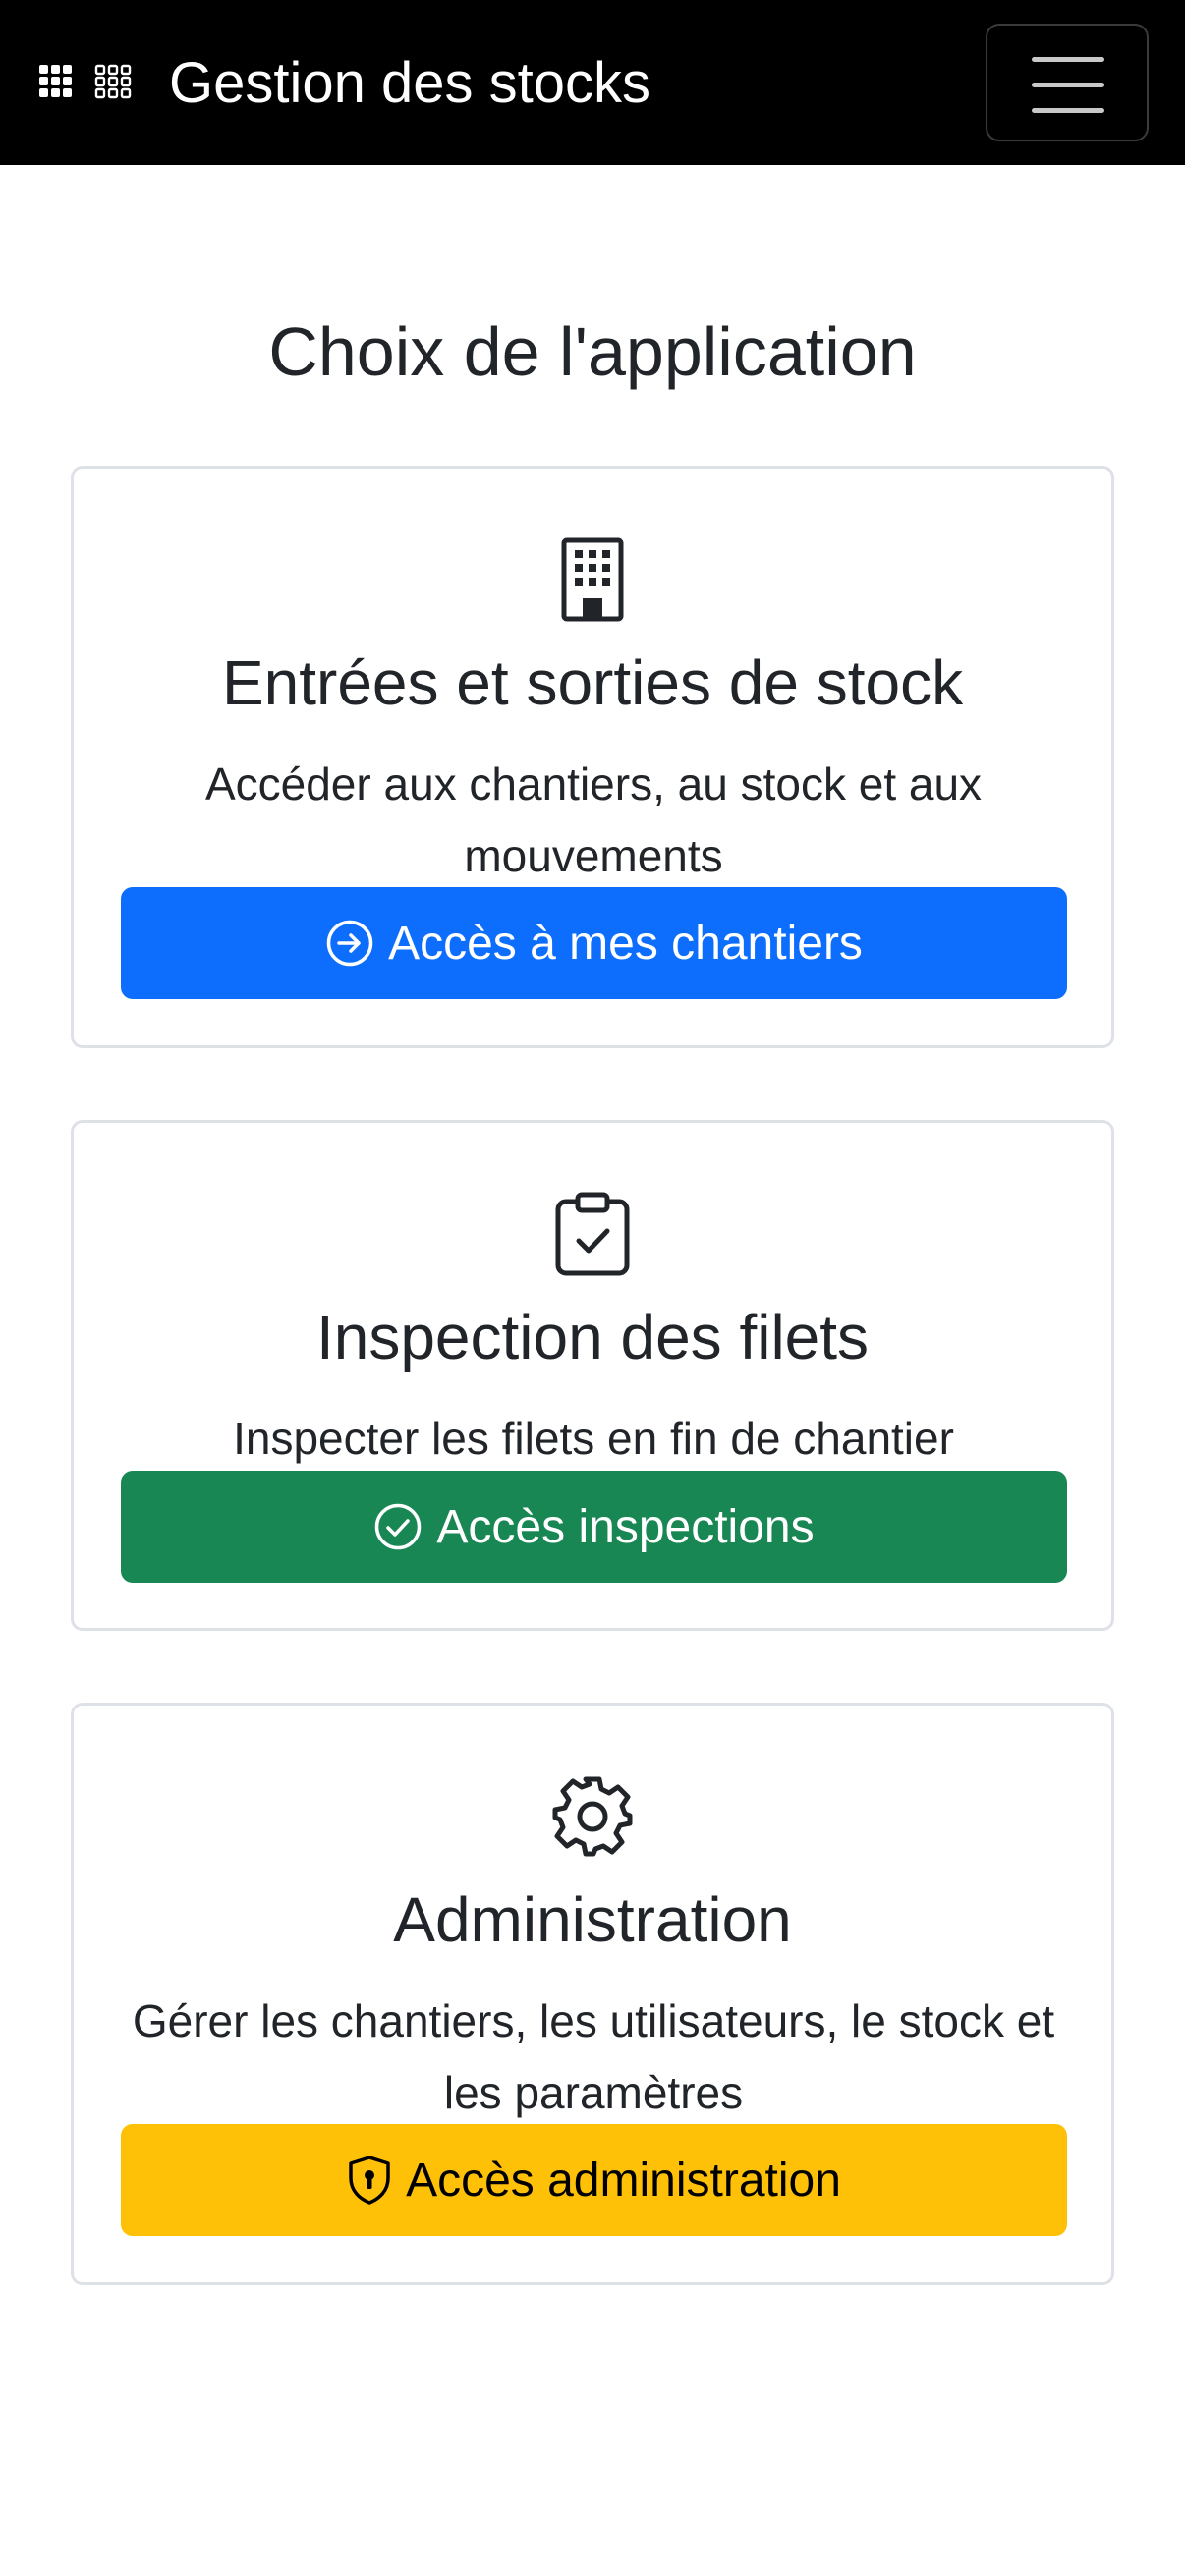  What do you see at coordinates (370, 2180) in the screenshot?
I see `shield-lock-icon` at bounding box center [370, 2180].